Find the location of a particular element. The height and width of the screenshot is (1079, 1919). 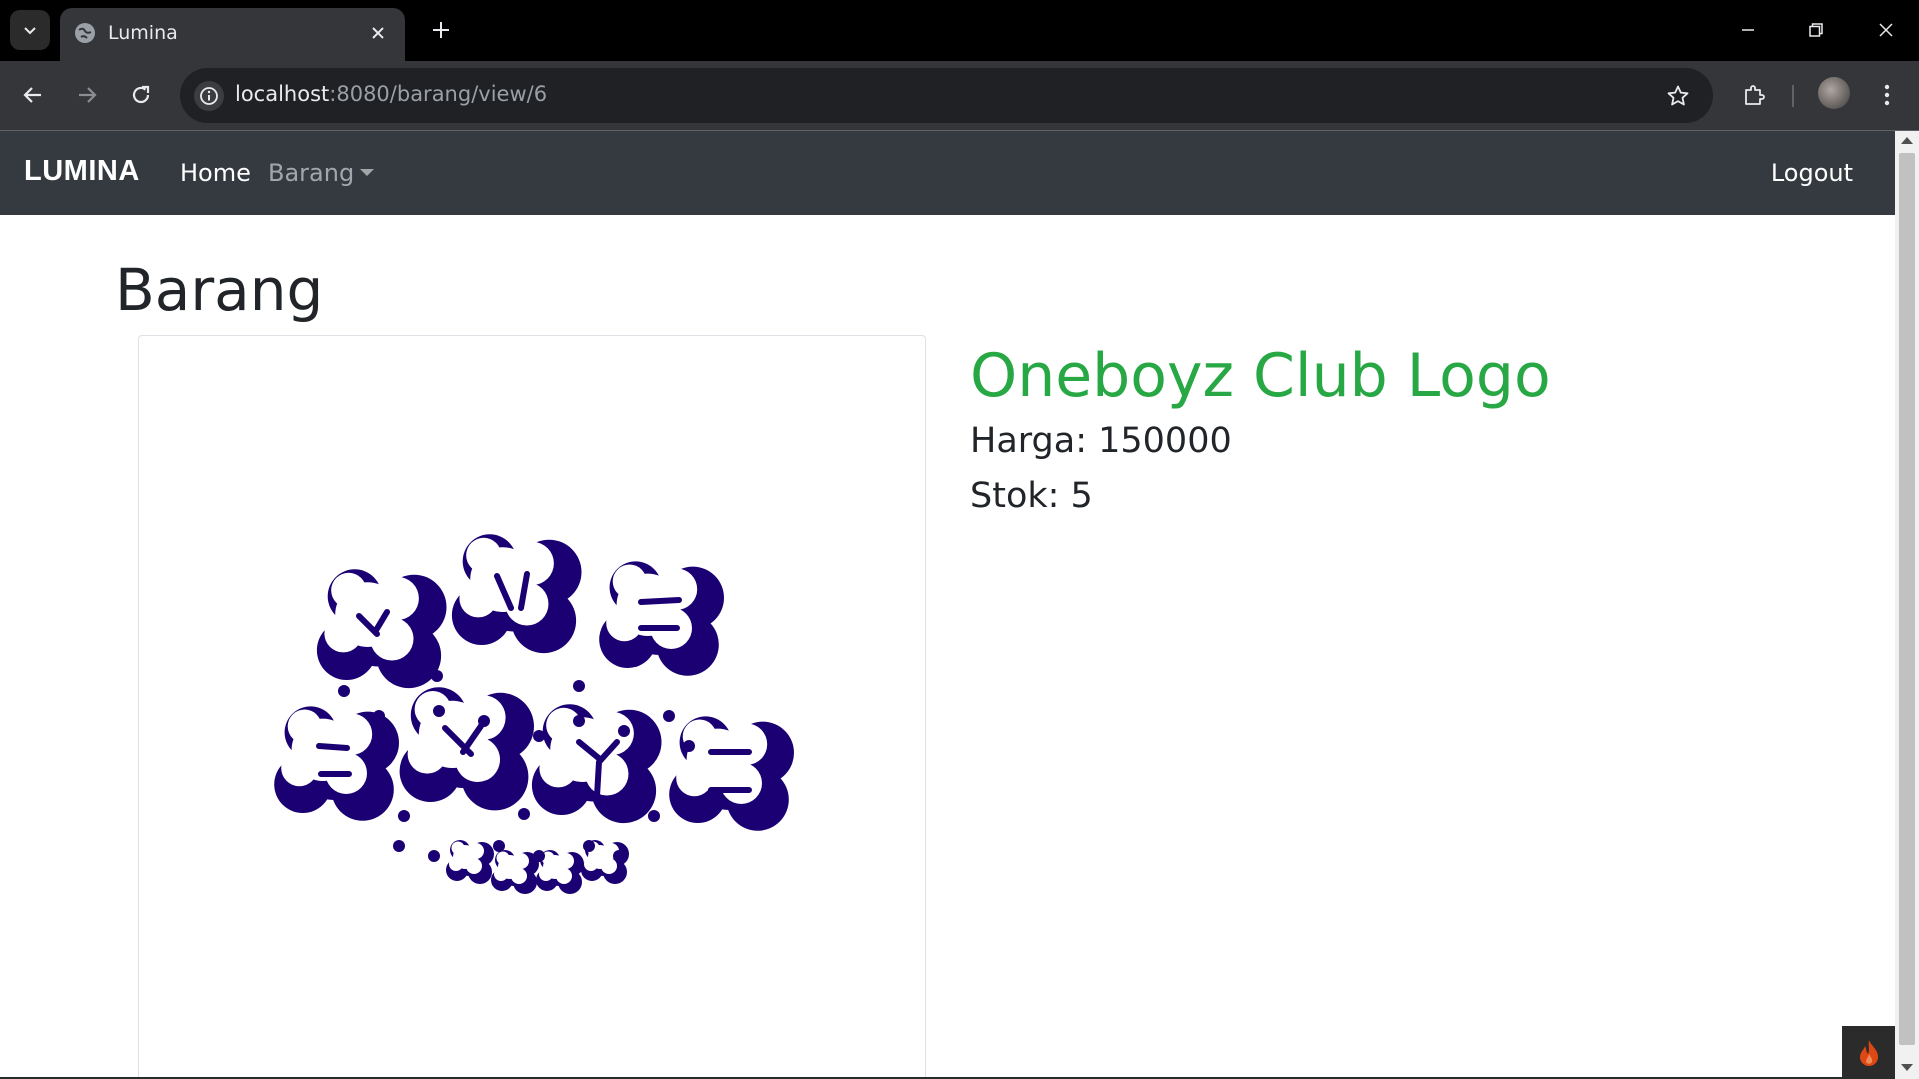

browser-tabbar: Lumina is located at coordinates (959, 30).